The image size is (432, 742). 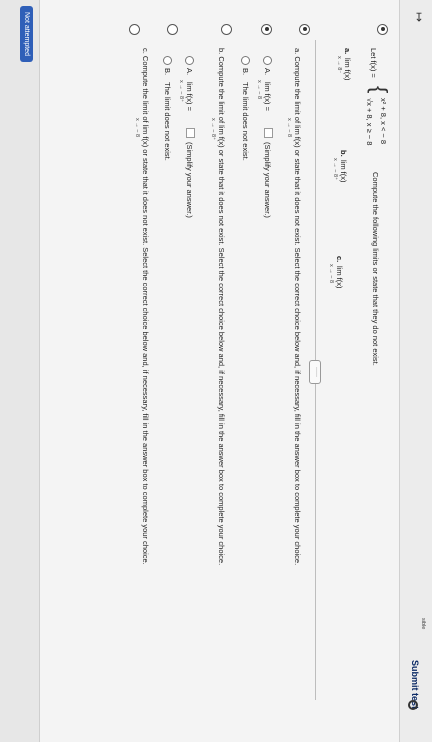 What do you see at coordinates (137, 128) in the screenshot?
I see `section-c-prompt-sub: x → − 8` at bounding box center [137, 128].